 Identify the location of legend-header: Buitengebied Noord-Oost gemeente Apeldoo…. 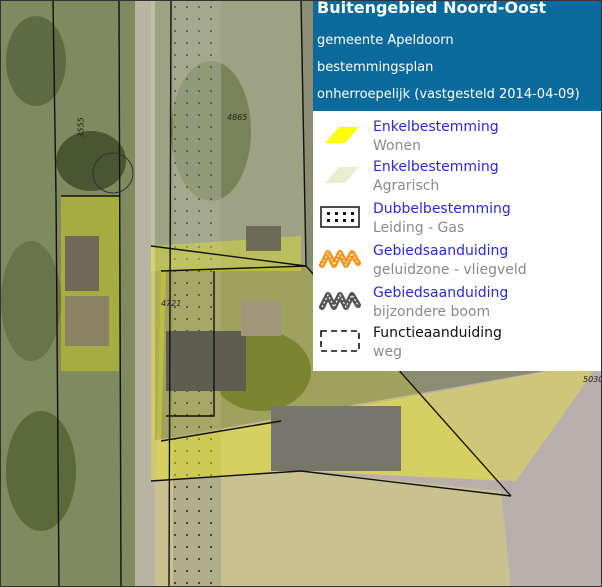
(457, 56).